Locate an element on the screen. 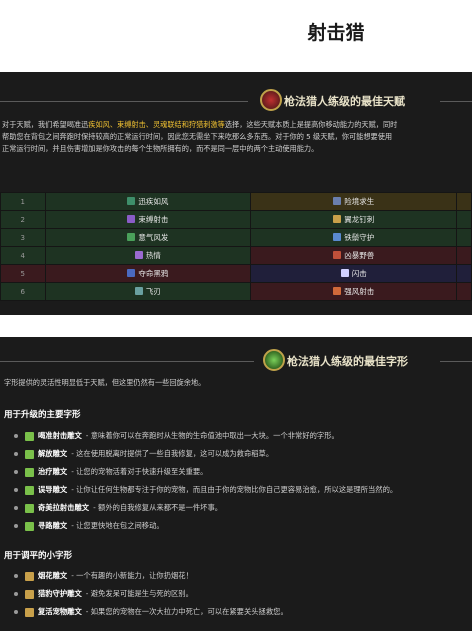 Image resolution: width=472 pixels, height=631 pixels. talent-cell: 热情 is located at coordinates (148, 255).